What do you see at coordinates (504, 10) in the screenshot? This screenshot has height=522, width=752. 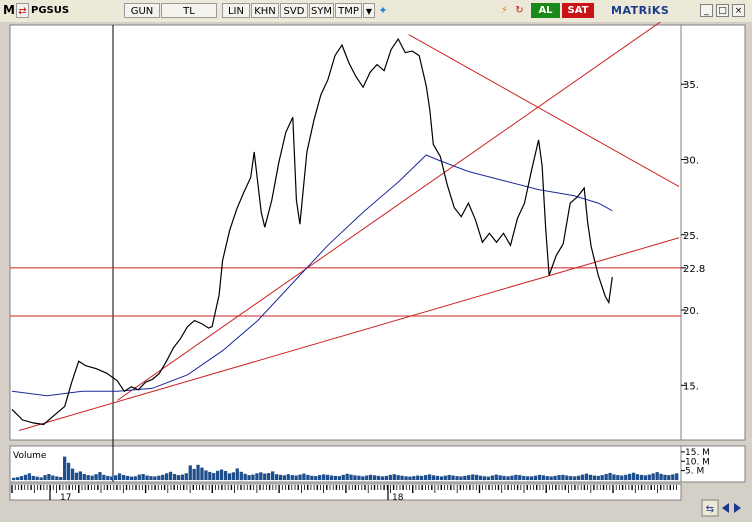 I see `lightning-icon: ⚡` at bounding box center [504, 10].